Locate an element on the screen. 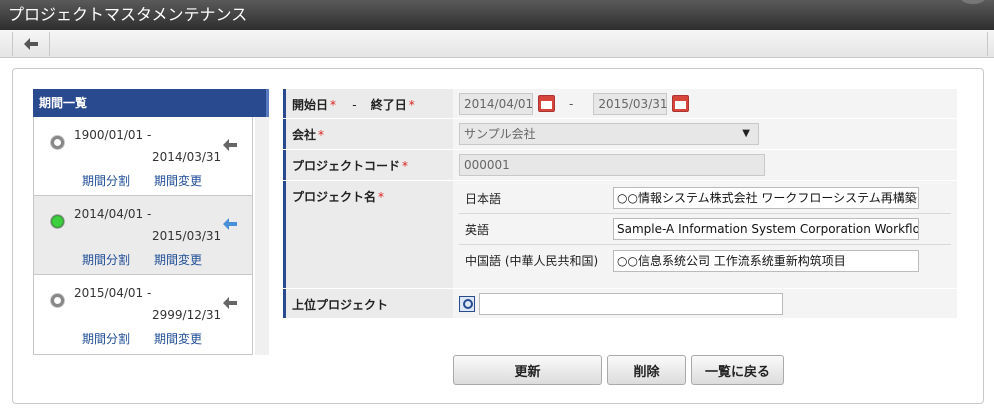 The image size is (994, 412). project-name-zh-input: ○○信息系统公司 工作流系统重新构筑项目 is located at coordinates (766, 260).